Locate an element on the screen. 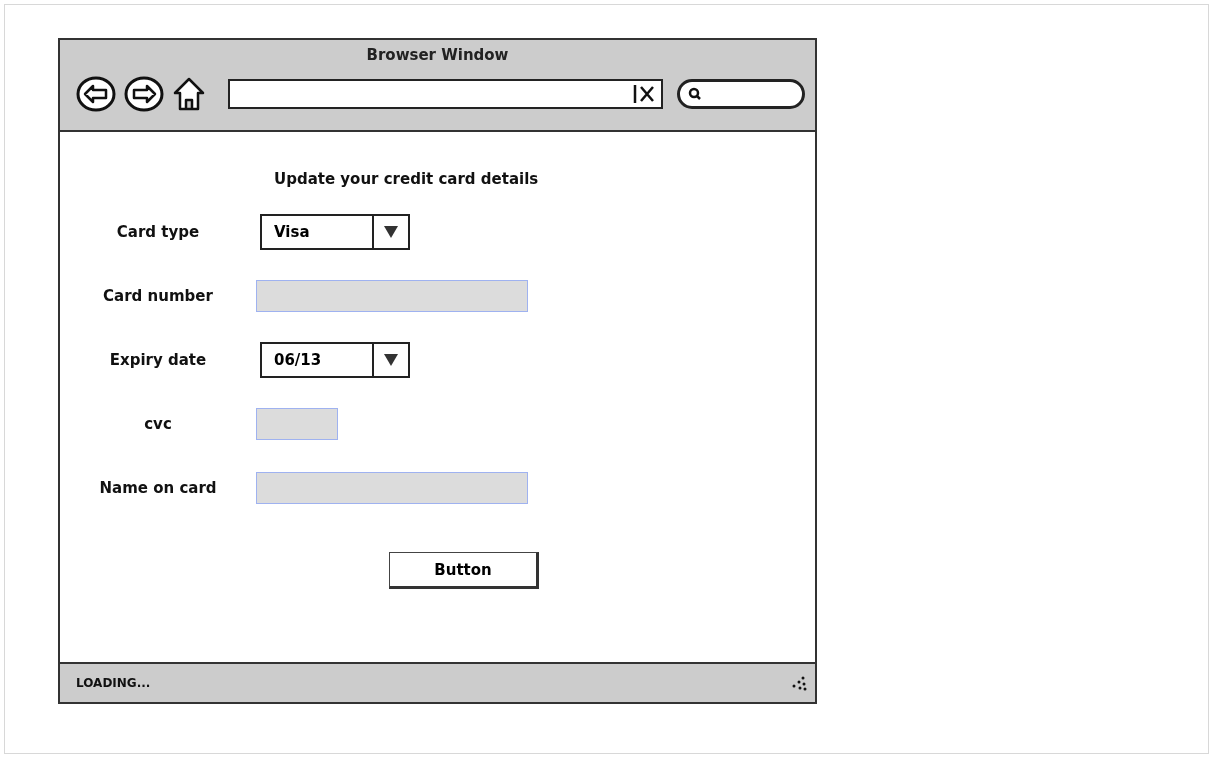  dropdown: Visa is located at coordinates (335, 232).